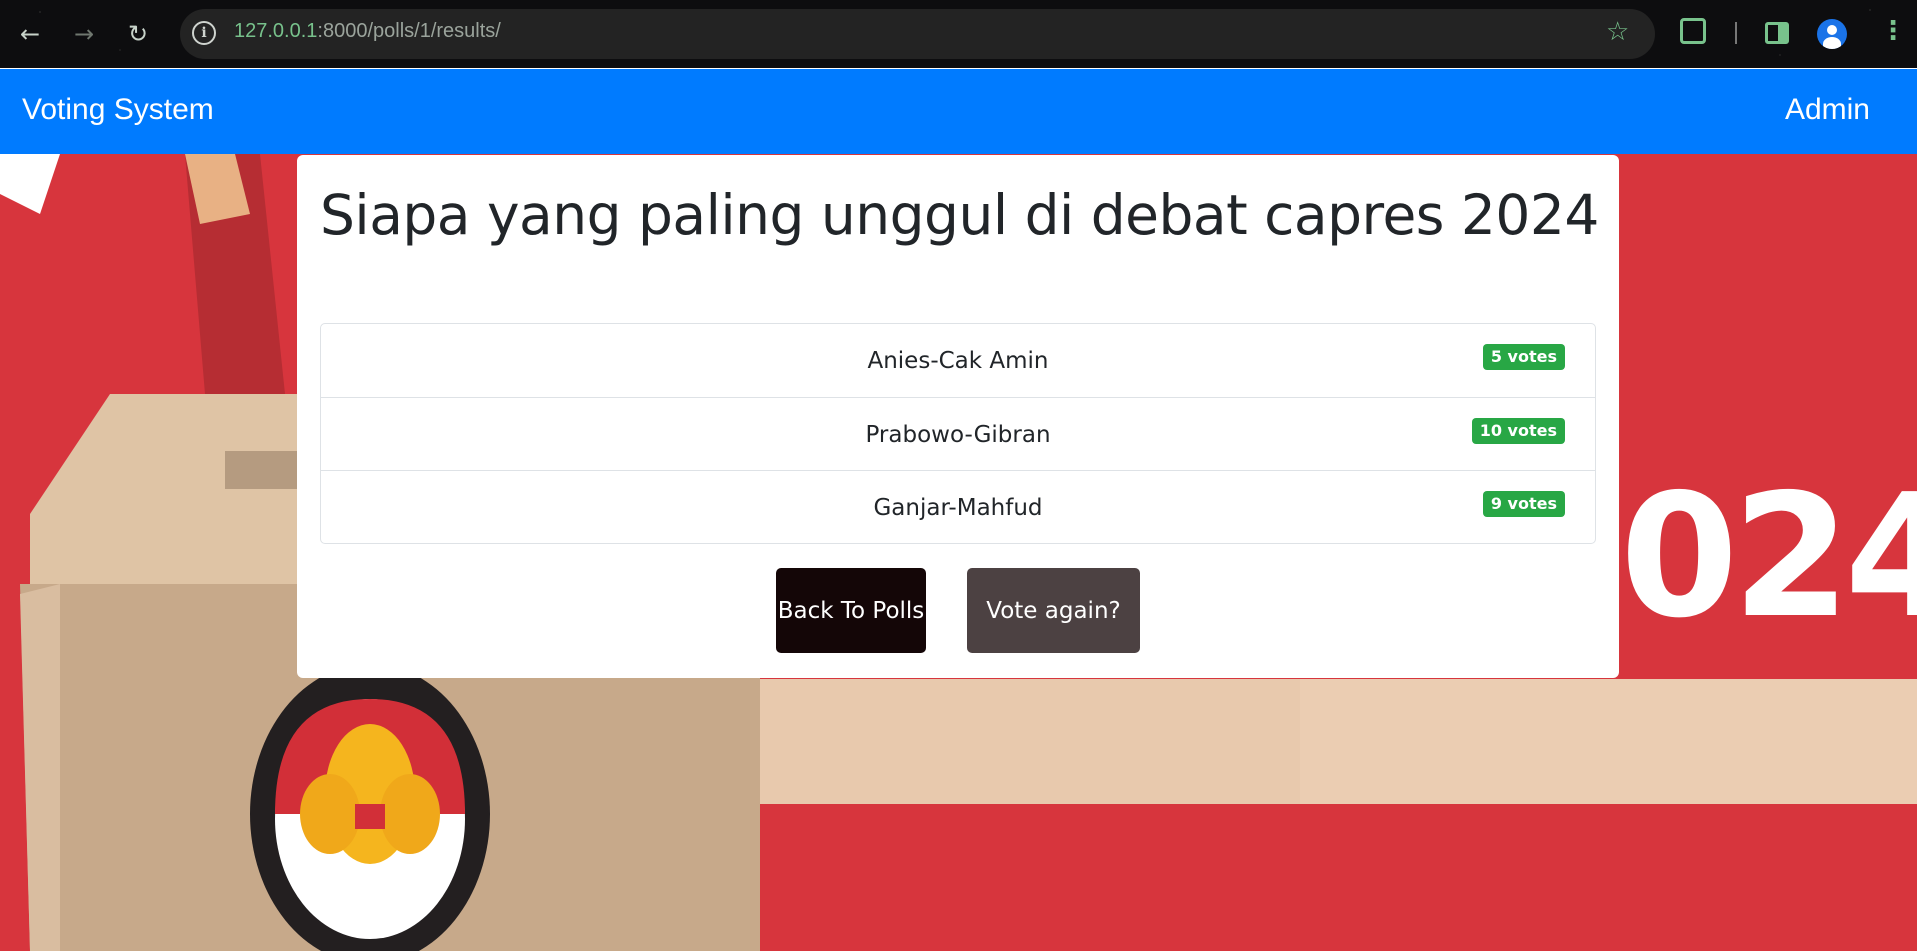  What do you see at coordinates (1893, 31) in the screenshot?
I see `more-menu-icon: ⋮` at bounding box center [1893, 31].